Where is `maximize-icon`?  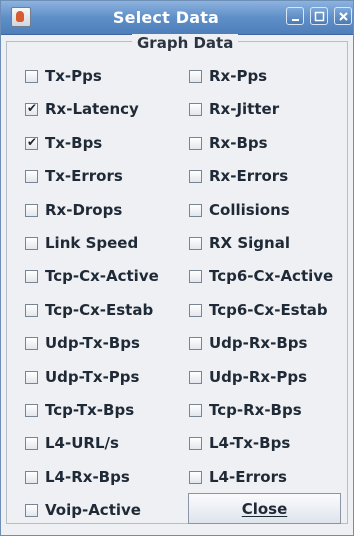
maximize-icon is located at coordinates (319, 16).